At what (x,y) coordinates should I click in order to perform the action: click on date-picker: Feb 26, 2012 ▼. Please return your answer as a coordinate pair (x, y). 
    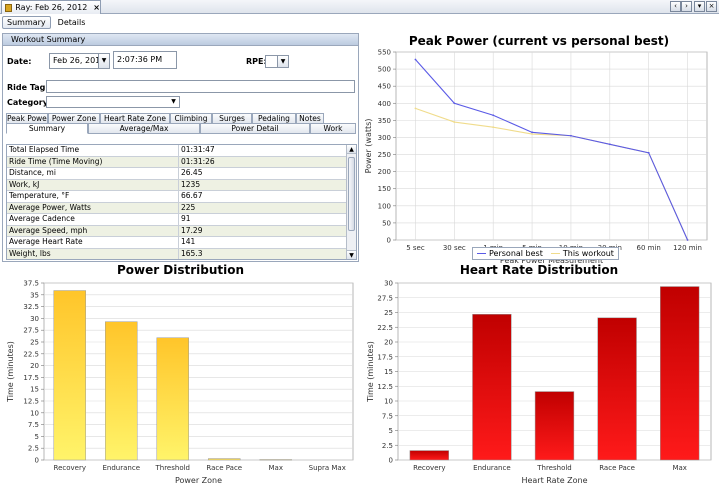
    Looking at the image, I should click on (79, 61).